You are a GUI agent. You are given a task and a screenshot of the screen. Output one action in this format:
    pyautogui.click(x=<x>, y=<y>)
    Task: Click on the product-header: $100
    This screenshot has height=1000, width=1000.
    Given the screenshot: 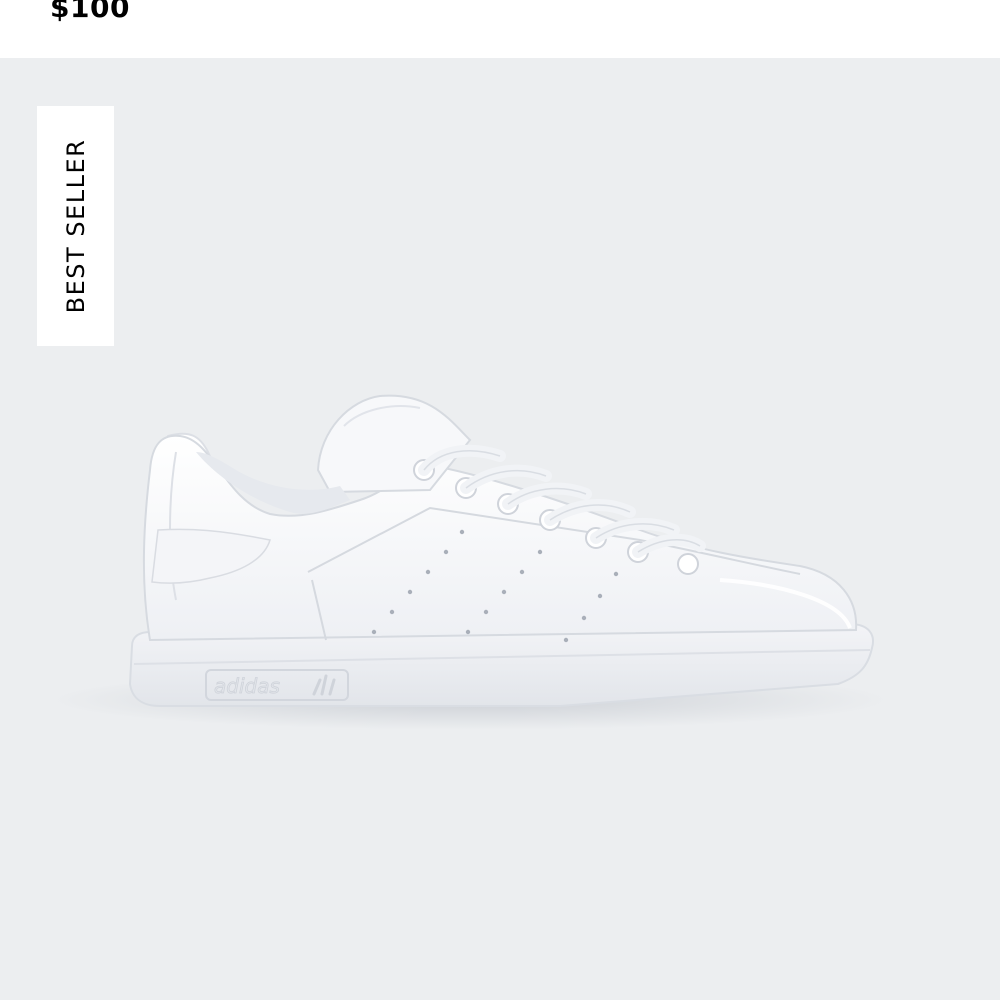 What is the action you would take?
    pyautogui.click(x=500, y=29)
    